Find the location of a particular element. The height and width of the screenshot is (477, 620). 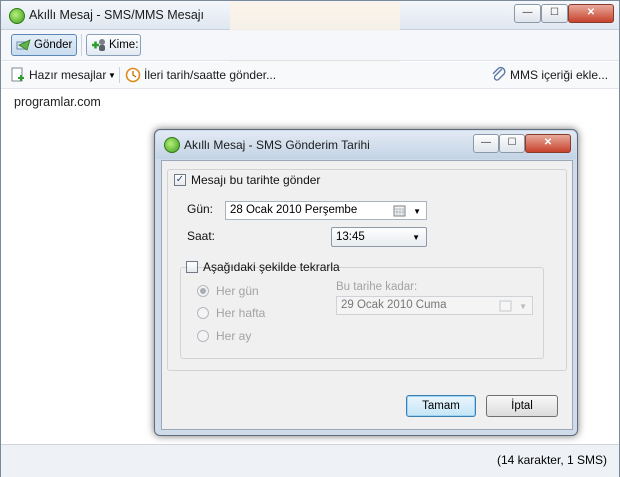

until-date-label: Bu tarihe kadar: is located at coordinates (377, 287).